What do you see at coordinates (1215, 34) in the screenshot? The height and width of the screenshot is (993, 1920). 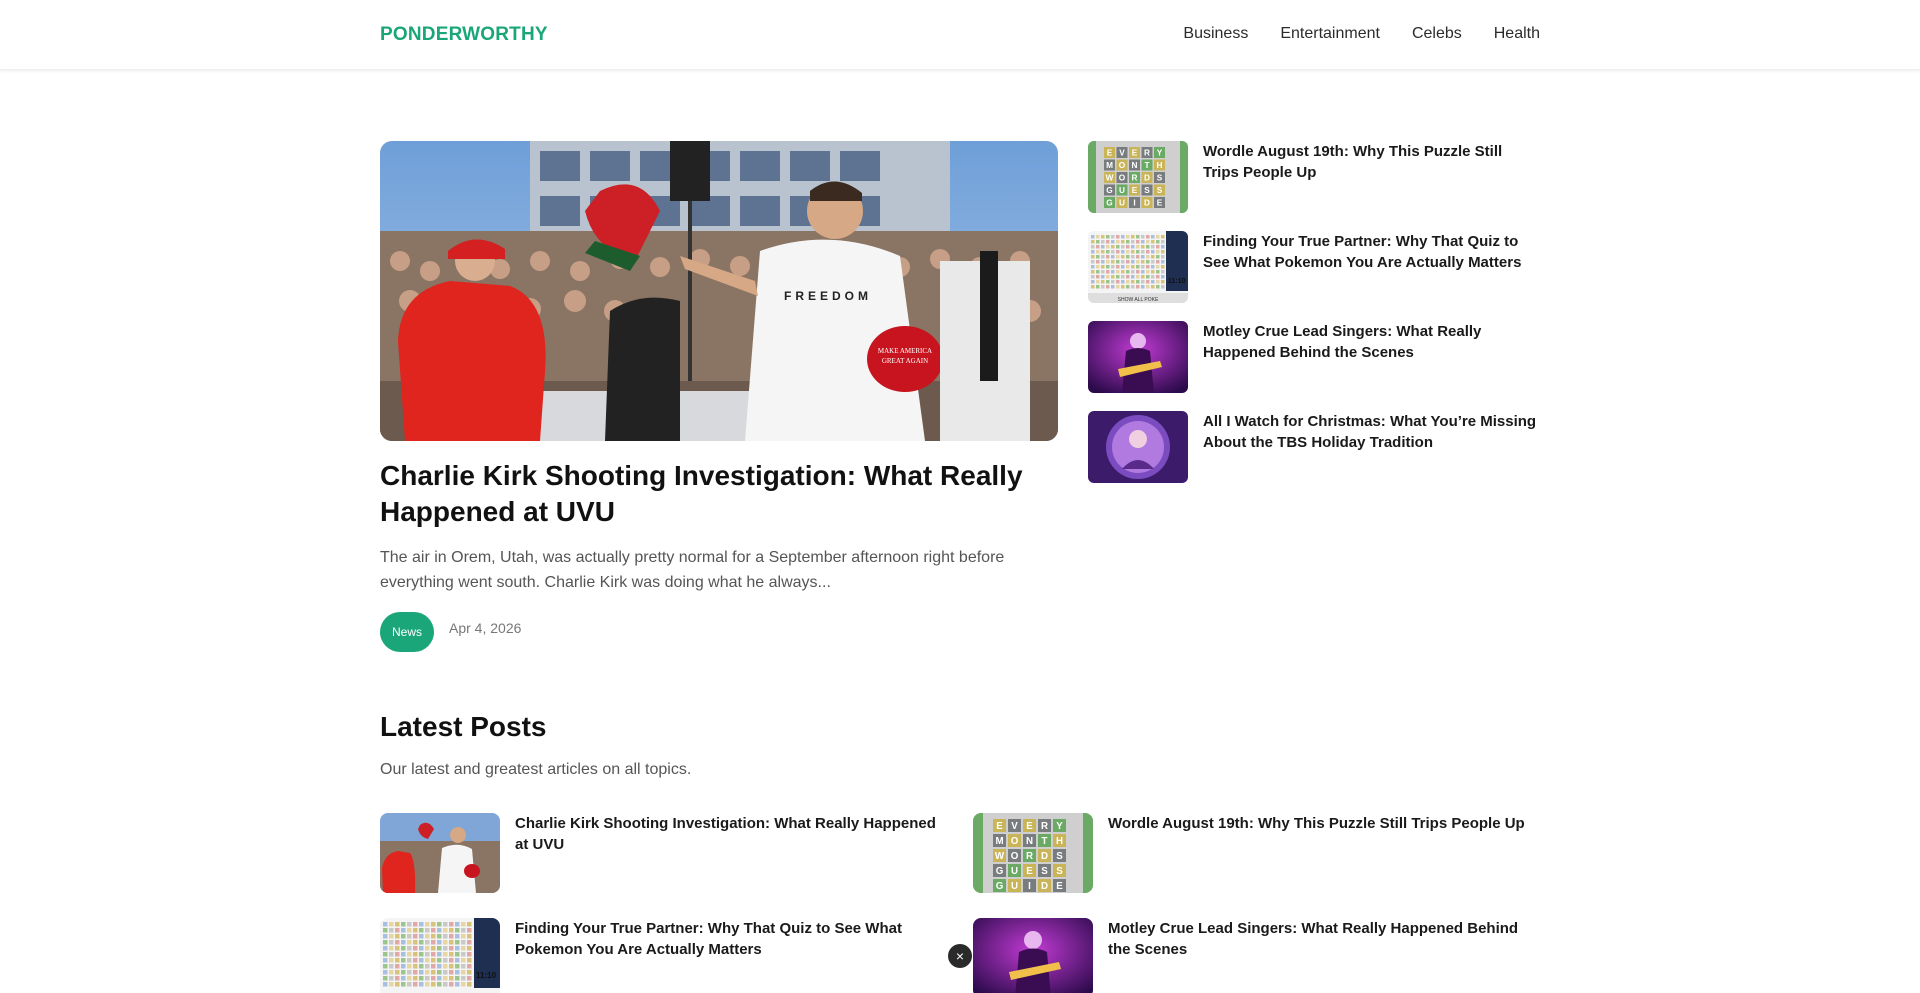 I see `nav-item-business: Business` at bounding box center [1215, 34].